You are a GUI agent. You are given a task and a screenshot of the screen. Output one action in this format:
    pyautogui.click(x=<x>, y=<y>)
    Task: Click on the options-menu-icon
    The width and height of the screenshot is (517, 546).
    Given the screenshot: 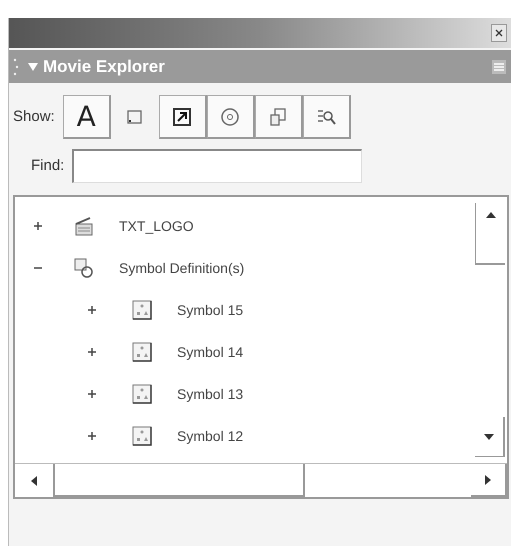 What is the action you would take?
    pyautogui.click(x=499, y=66)
    